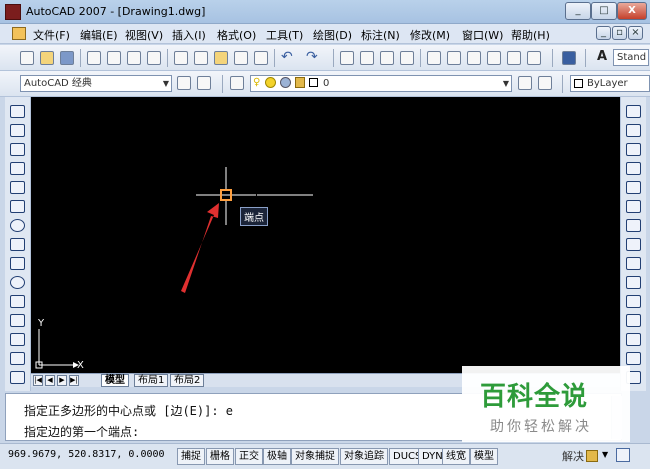  What do you see at coordinates (47, 58) in the screenshot?
I see `open-icon` at bounding box center [47, 58].